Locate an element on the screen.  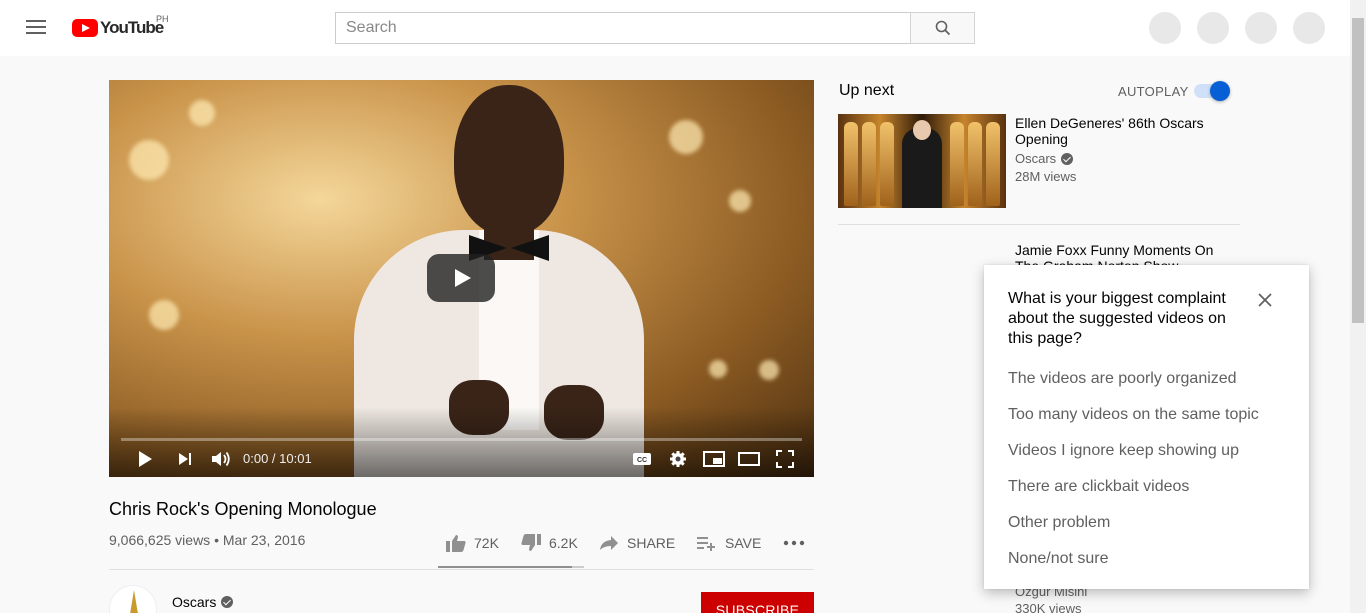
presenter-figure is located at coordinates (922, 168).